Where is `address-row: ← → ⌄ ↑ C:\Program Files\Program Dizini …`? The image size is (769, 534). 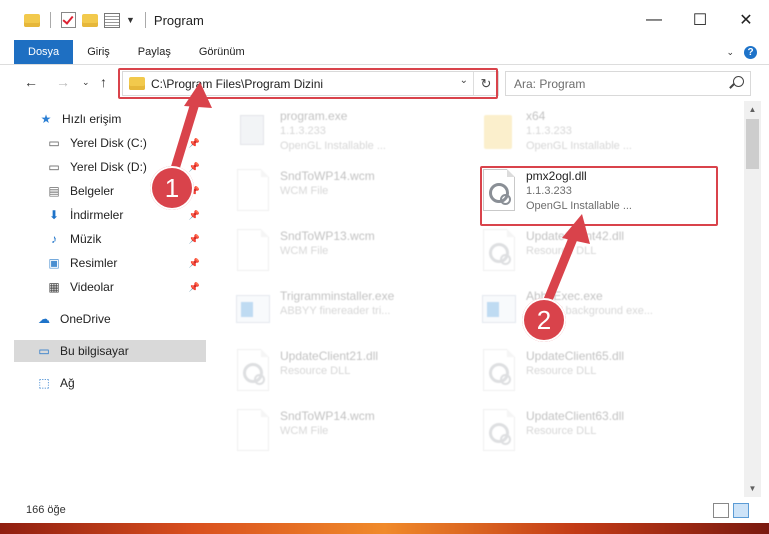
address-row: ← → ⌄ ↑ C:\Program Files\Program Dizini … is located at coordinates (384, 83).